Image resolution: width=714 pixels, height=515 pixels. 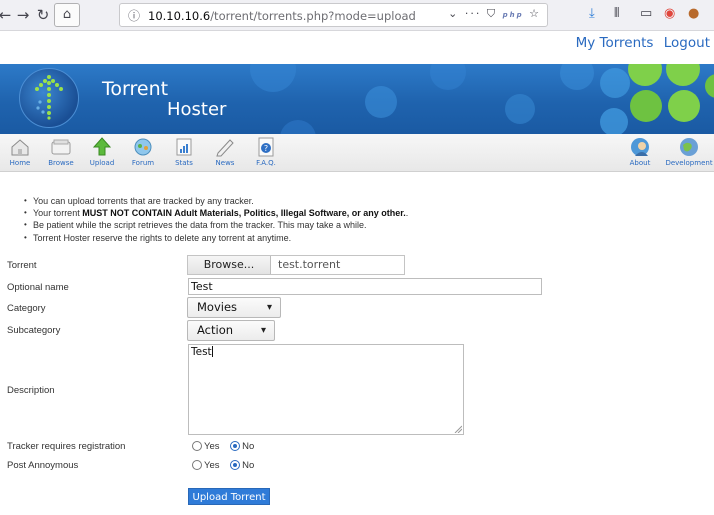 I want to click on anon-no-option: No, so click(x=242, y=465).